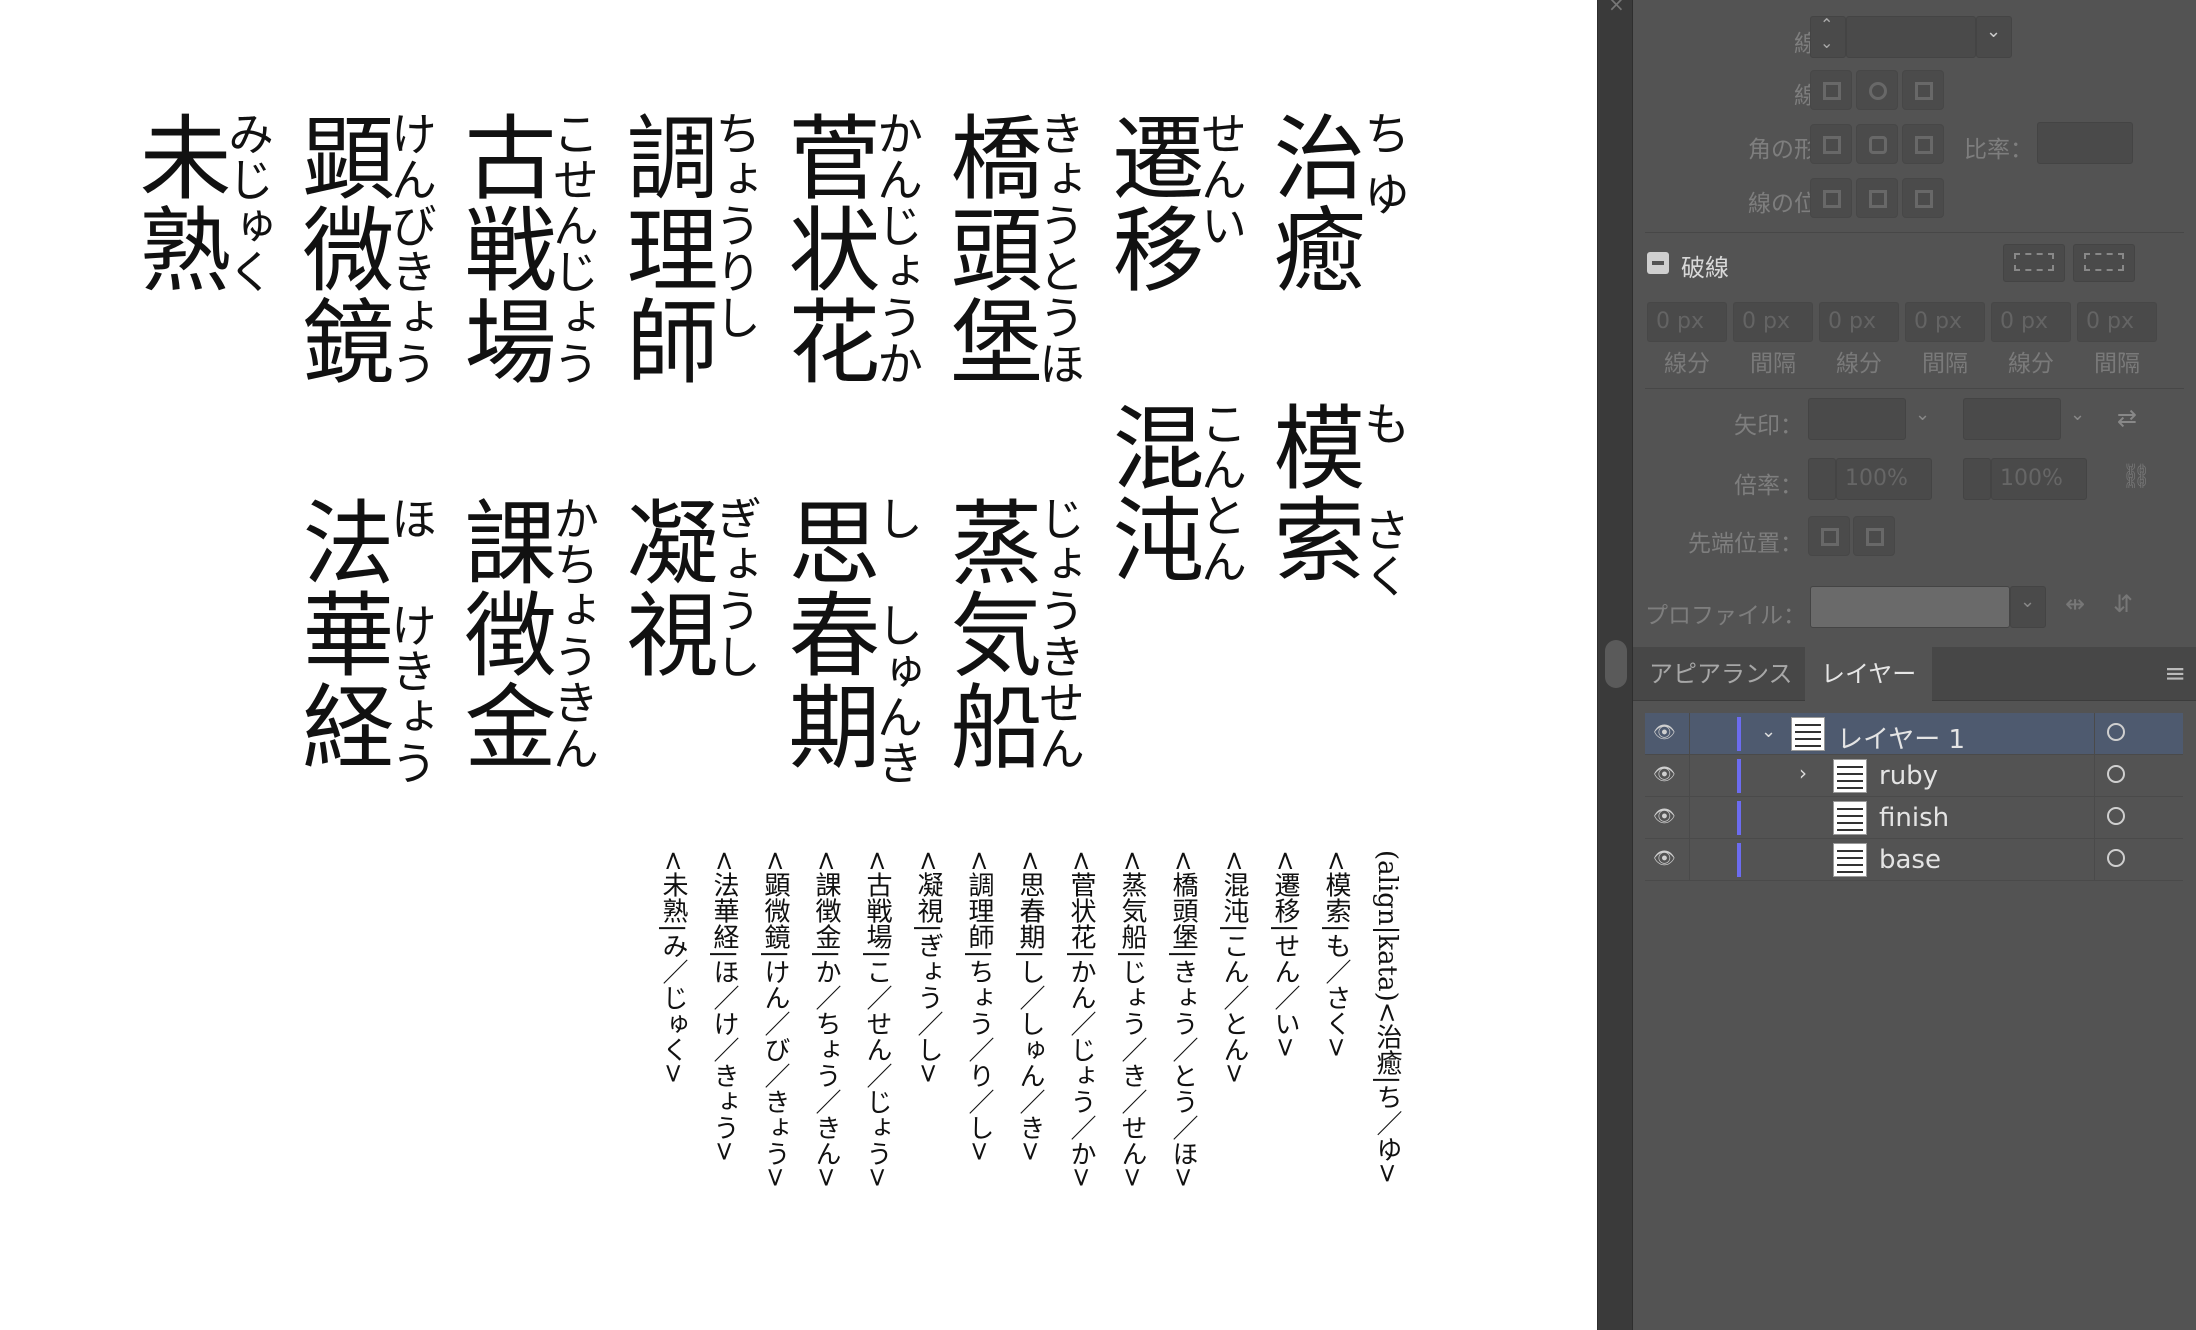 The height and width of the screenshot is (1330, 2196). I want to click on source-line: <顕微鏡|けん／び／きょう>, so click(775, 1019).